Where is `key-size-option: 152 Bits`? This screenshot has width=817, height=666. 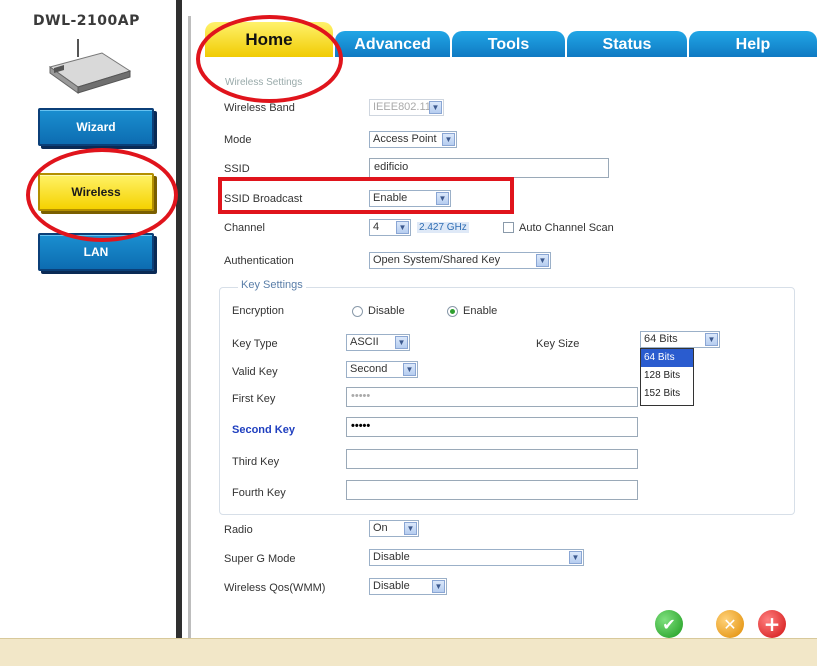 key-size-option: 152 Bits is located at coordinates (667, 394).